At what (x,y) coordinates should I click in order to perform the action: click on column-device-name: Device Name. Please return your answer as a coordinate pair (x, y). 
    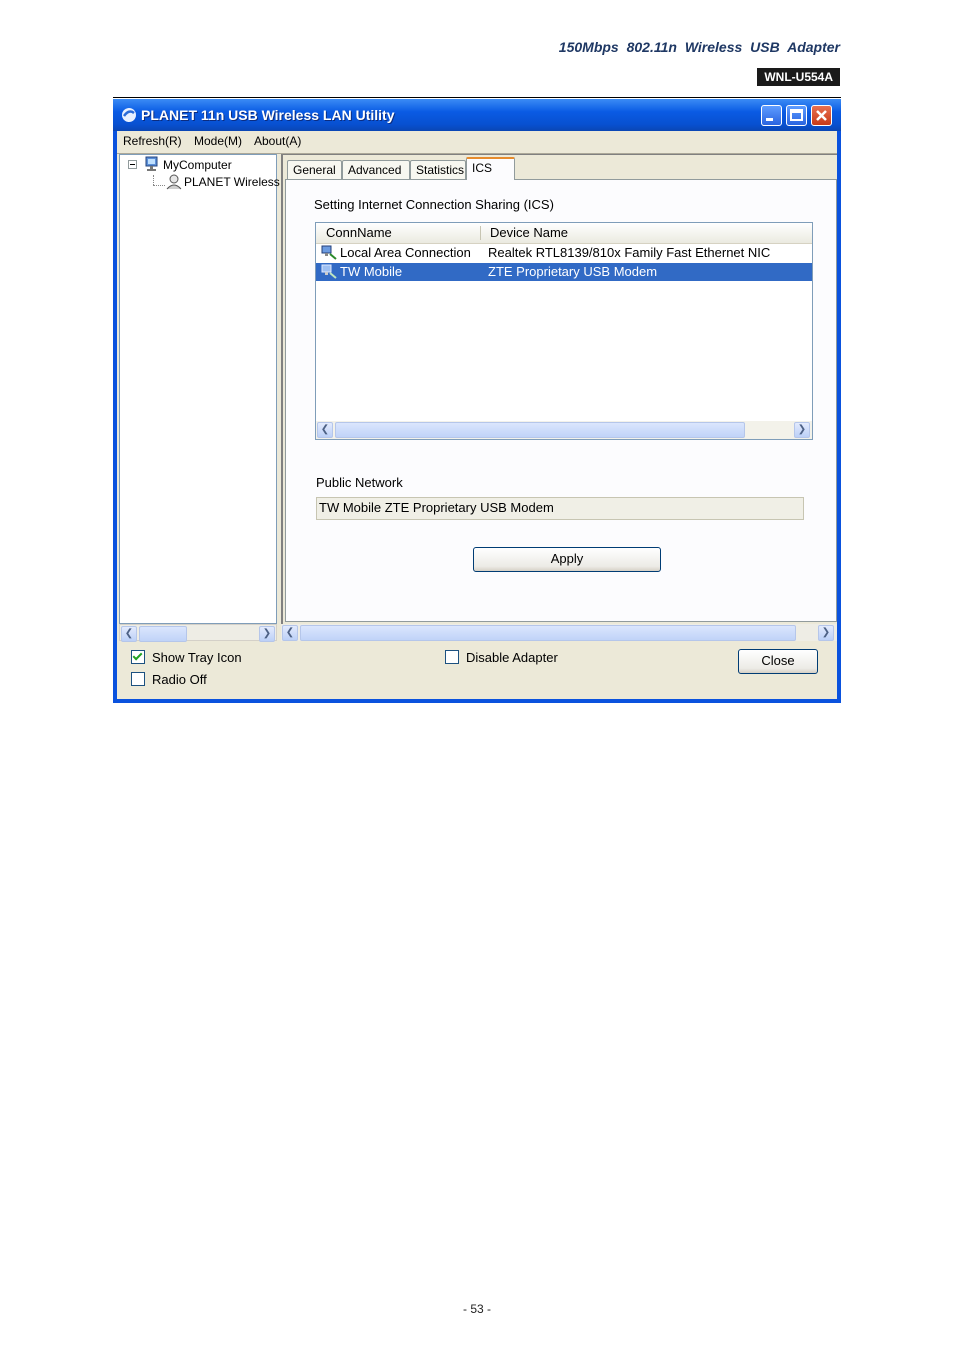
    Looking at the image, I should click on (529, 232).